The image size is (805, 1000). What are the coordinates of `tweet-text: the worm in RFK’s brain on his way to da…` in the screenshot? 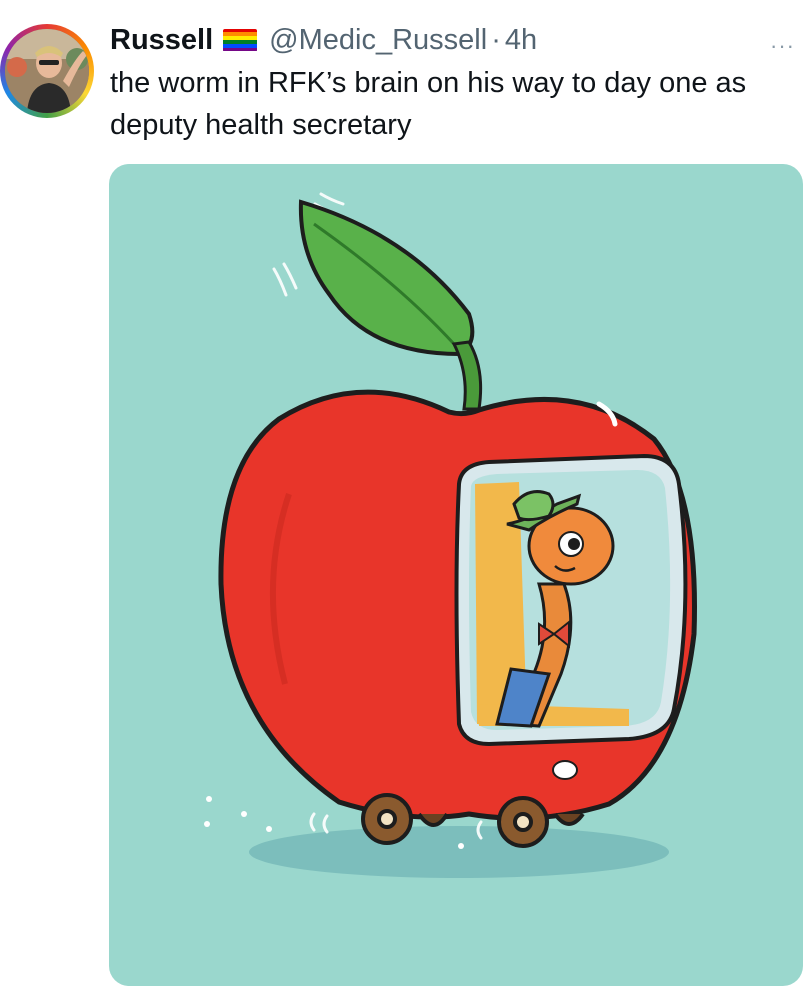 It's located at (428, 104).